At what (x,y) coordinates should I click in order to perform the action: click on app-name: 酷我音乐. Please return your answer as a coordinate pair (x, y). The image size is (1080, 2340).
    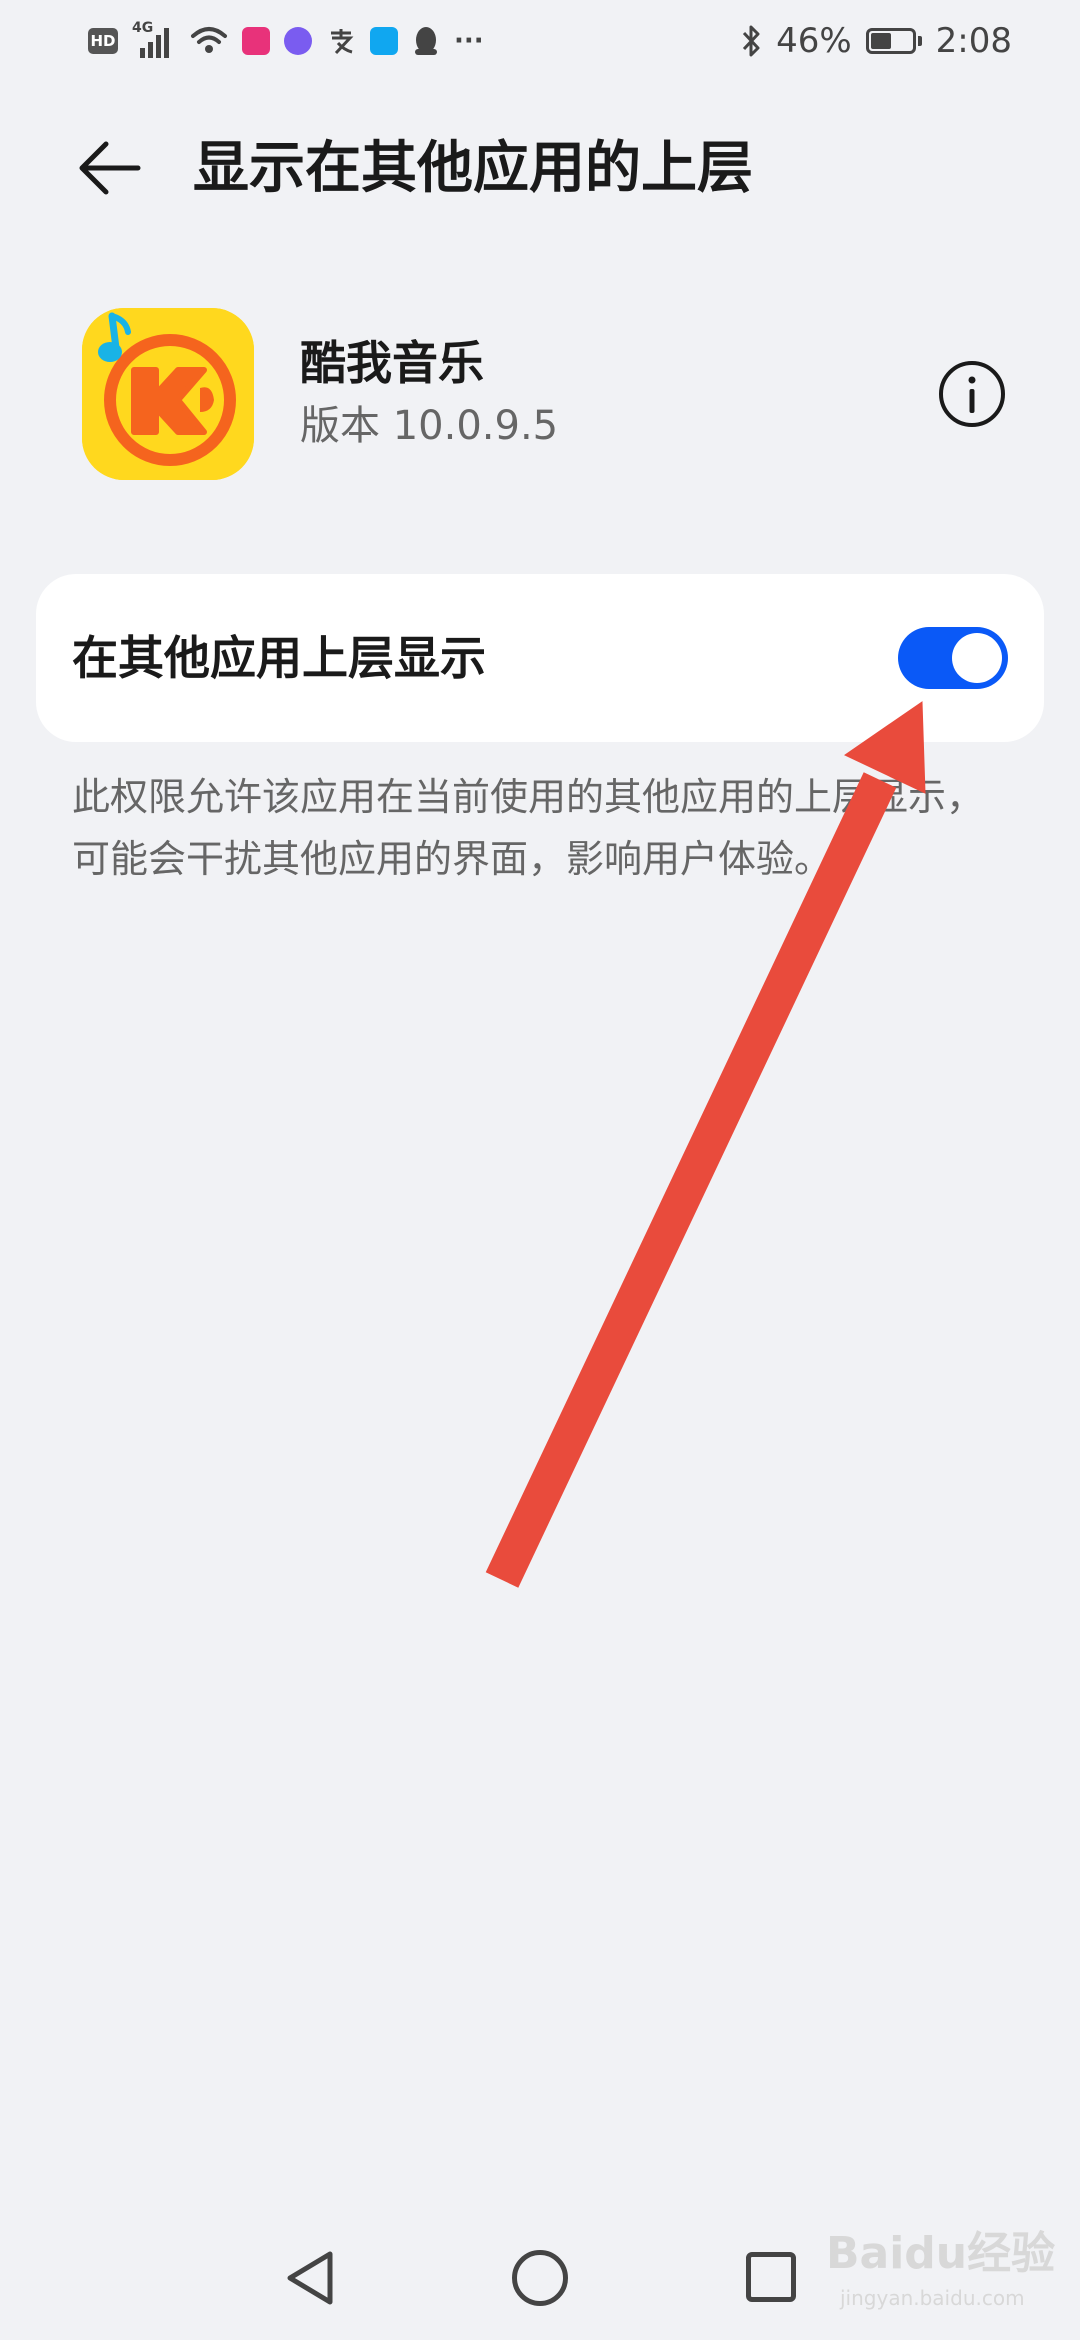
    Looking at the image, I should click on (392, 363).